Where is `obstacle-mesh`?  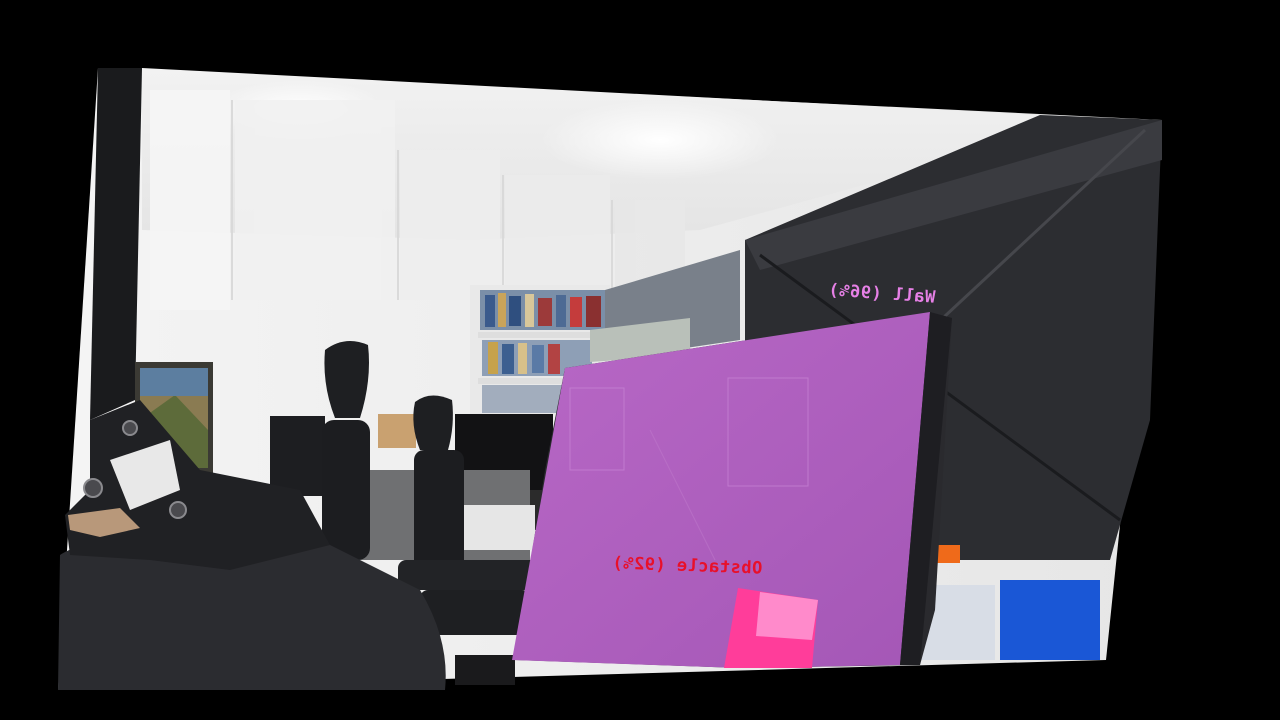
obstacle-mesh is located at coordinates (771, 628).